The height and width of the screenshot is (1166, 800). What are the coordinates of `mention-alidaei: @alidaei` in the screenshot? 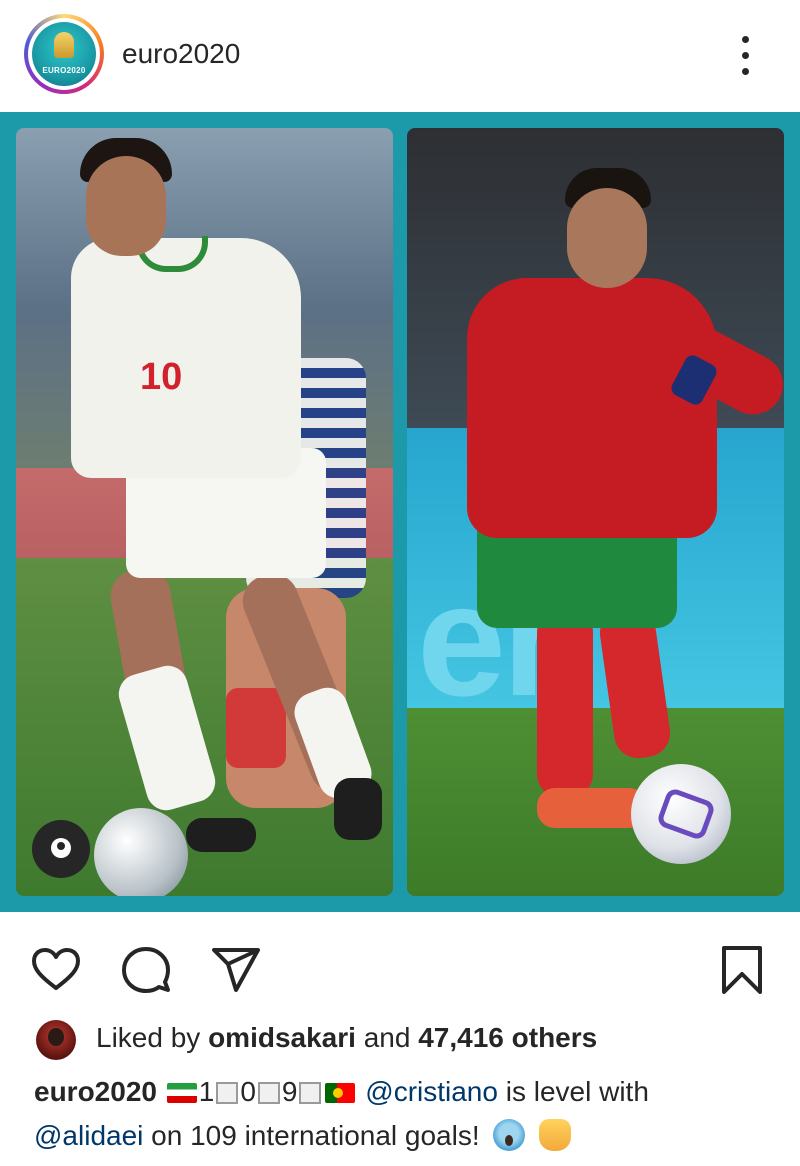 It's located at (88, 1135).